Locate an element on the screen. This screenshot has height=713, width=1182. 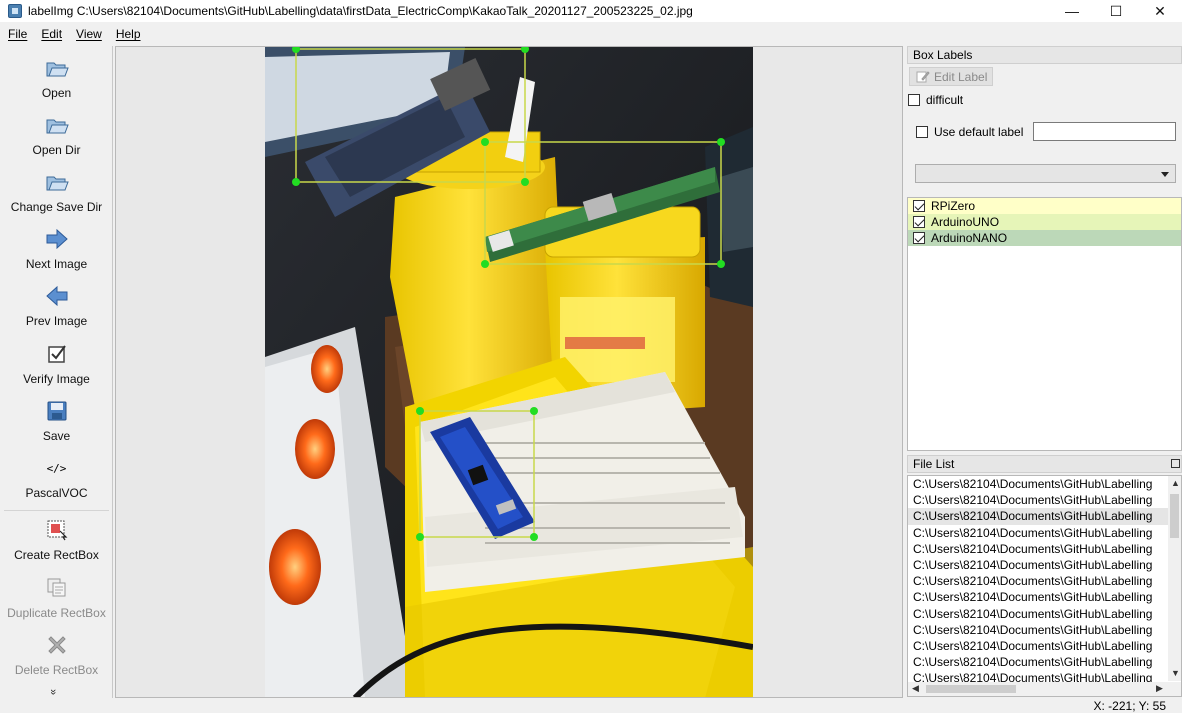
scroll-up-icon: ▲ is located at coordinates (1175, 483).